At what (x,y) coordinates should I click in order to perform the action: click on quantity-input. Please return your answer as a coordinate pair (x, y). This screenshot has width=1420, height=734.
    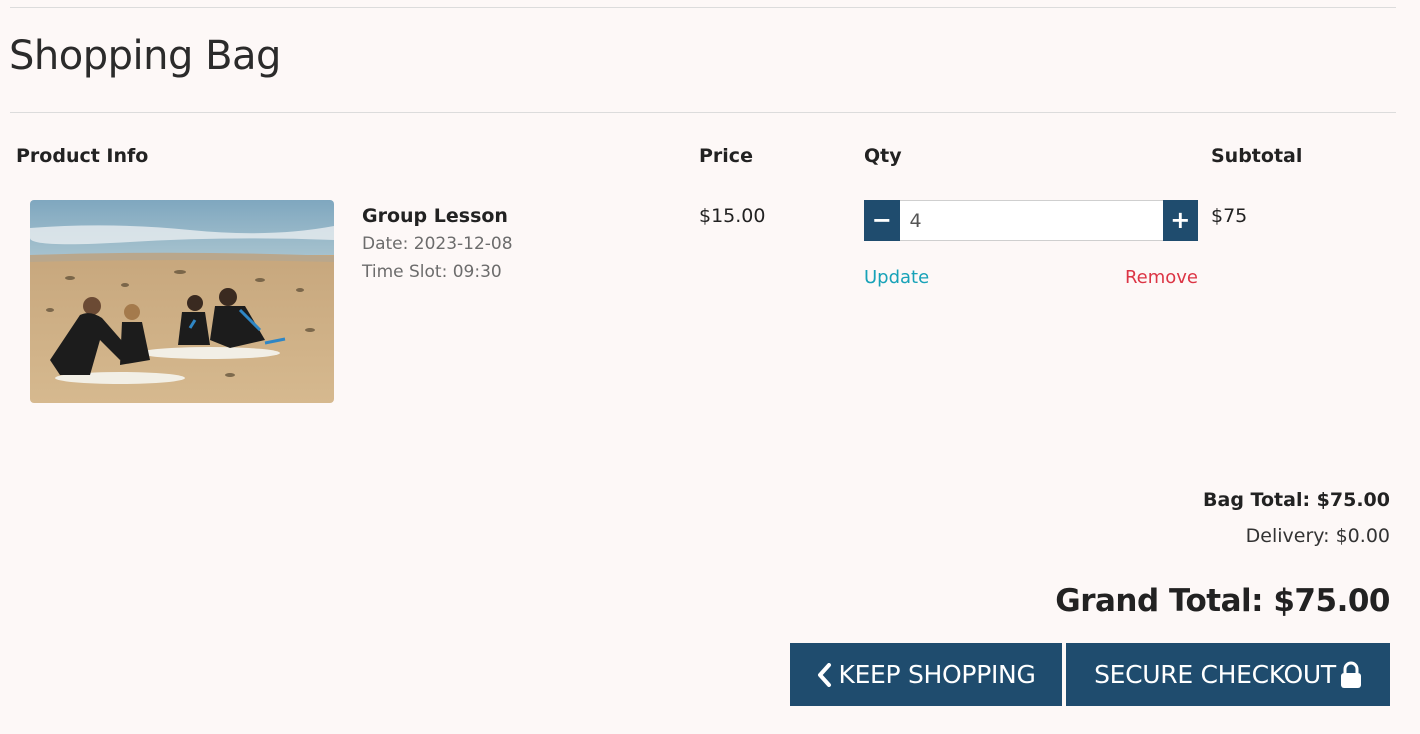
    Looking at the image, I should click on (1031, 220).